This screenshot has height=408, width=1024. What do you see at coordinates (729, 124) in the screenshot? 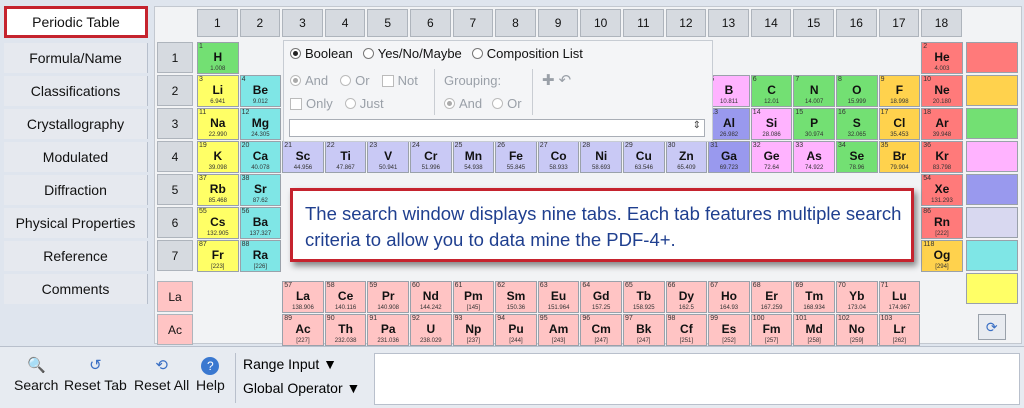
I see `element-cell: 13 Al 26.982` at bounding box center [729, 124].